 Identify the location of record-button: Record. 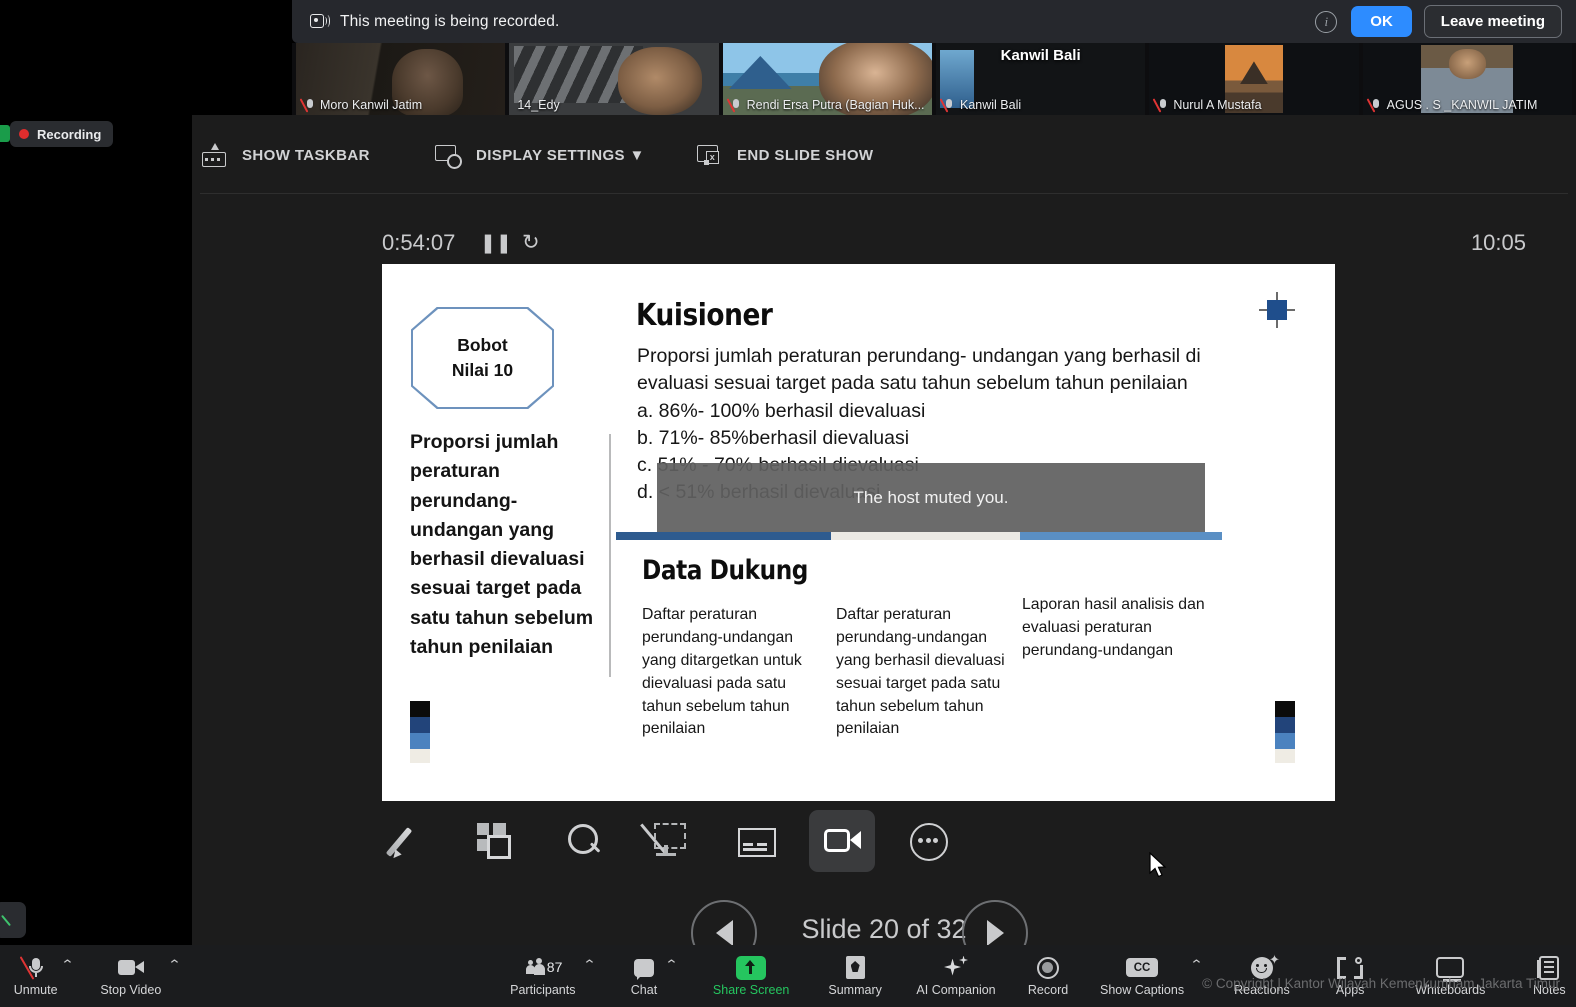
(1047, 976).